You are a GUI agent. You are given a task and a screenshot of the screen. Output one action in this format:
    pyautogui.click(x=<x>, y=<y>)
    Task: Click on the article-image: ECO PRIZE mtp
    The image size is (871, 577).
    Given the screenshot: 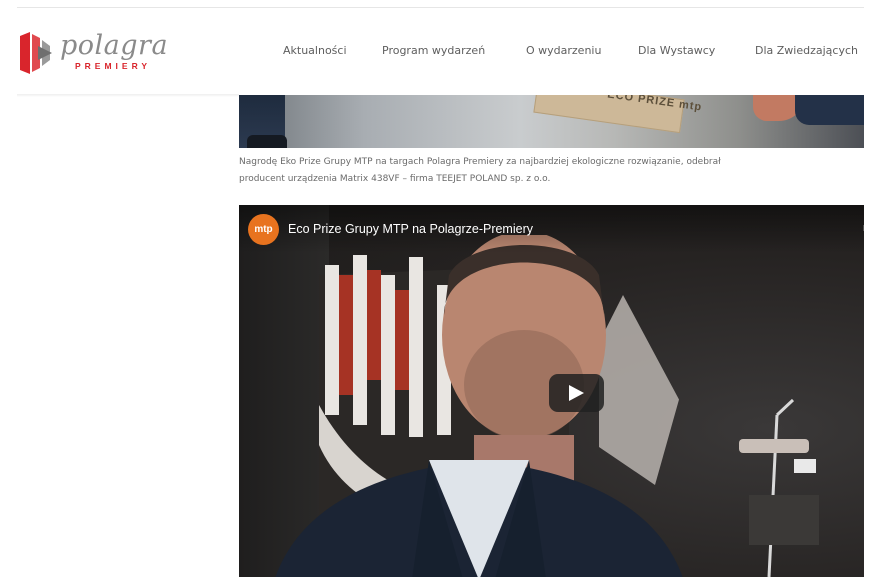 What is the action you would take?
    pyautogui.click(x=551, y=121)
    